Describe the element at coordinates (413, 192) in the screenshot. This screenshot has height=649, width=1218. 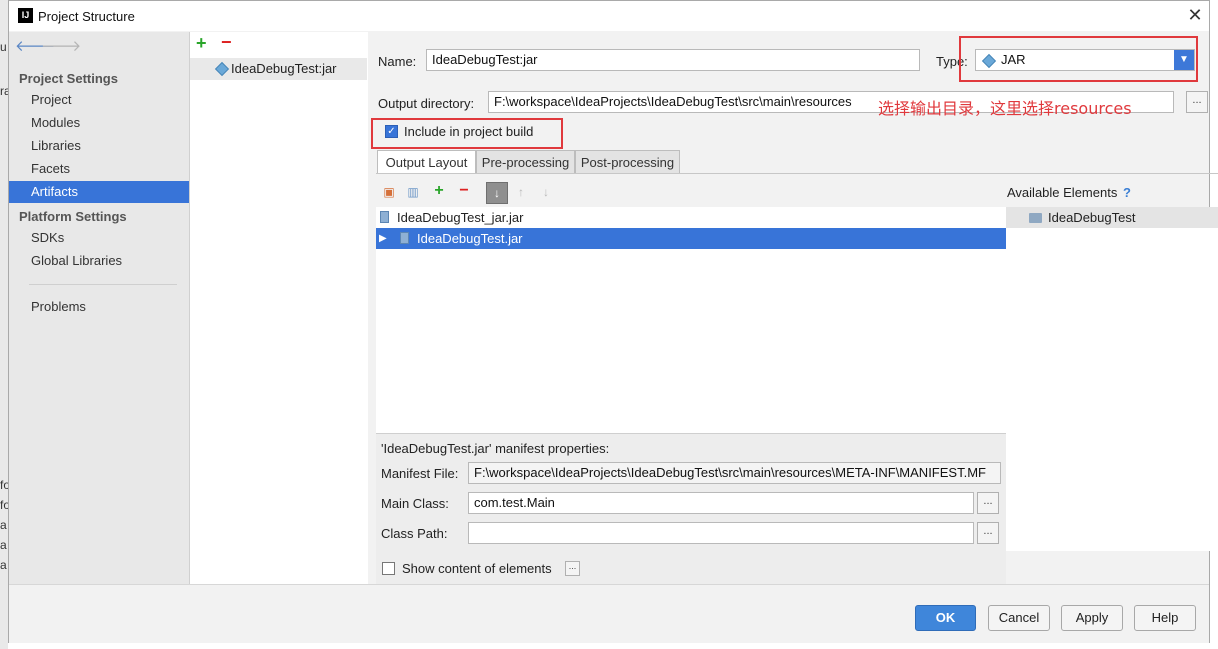
I see `archive-icon: ▥` at that location.